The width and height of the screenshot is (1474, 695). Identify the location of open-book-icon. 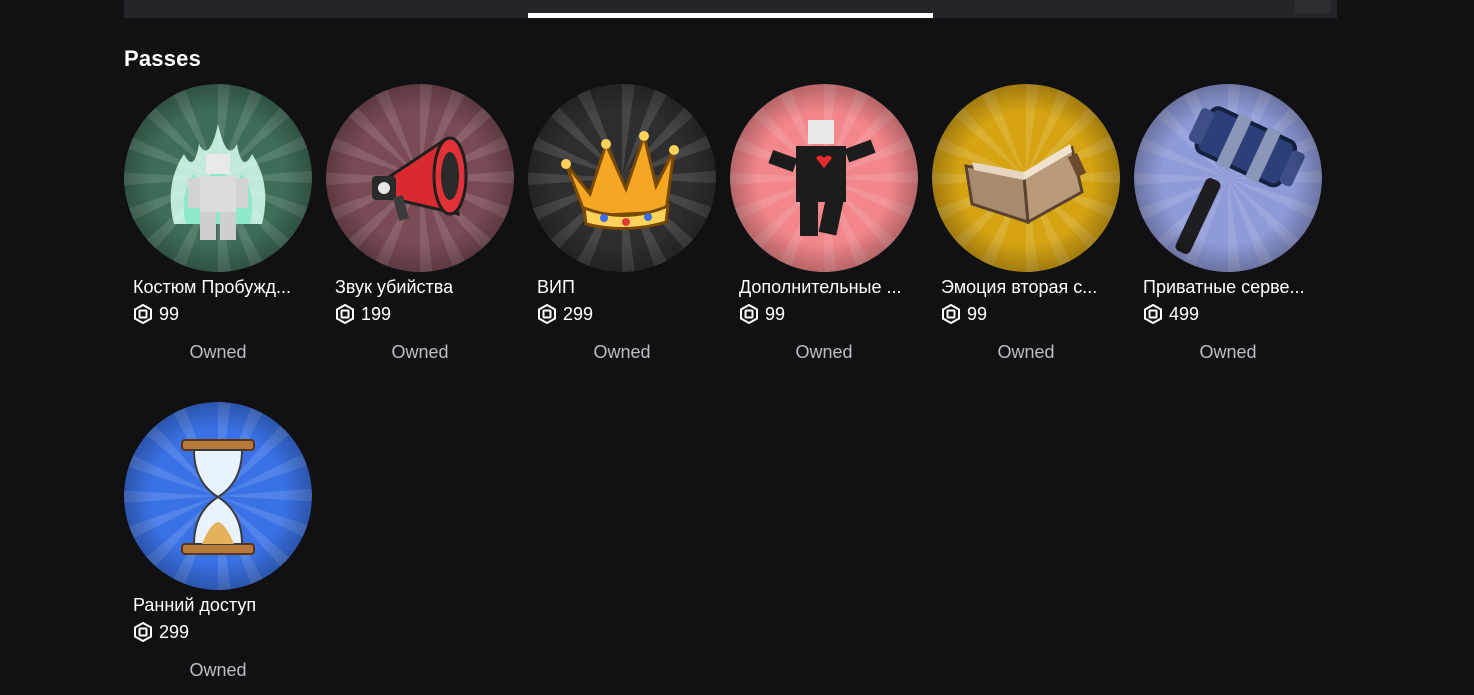
(1026, 178).